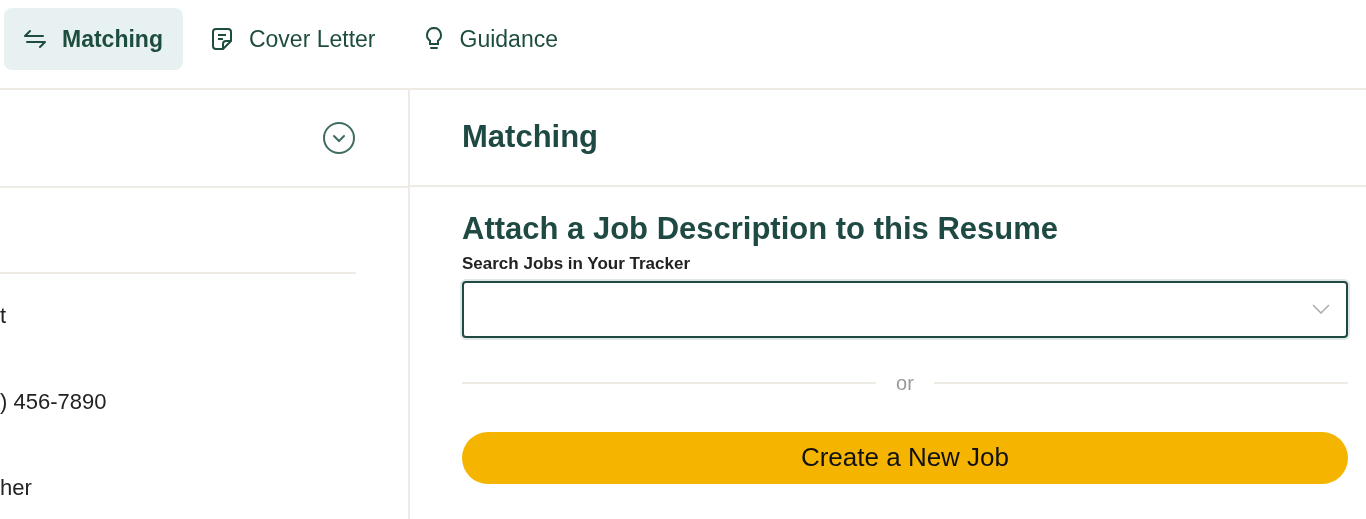  I want to click on chevron-down-icon, so click(1321, 309).